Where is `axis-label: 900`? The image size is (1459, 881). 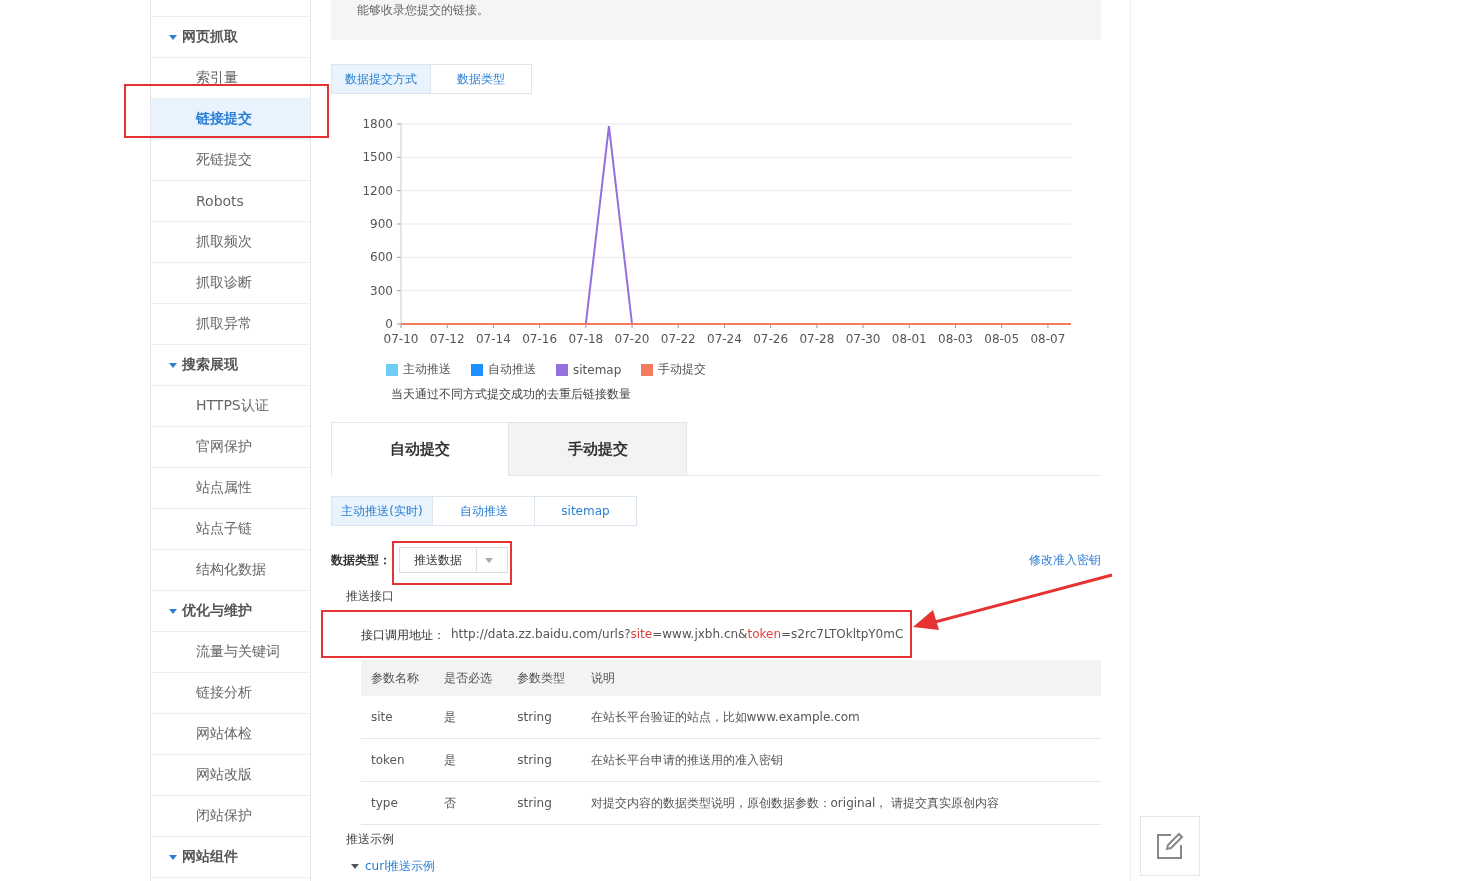
axis-label: 900 is located at coordinates (381, 224).